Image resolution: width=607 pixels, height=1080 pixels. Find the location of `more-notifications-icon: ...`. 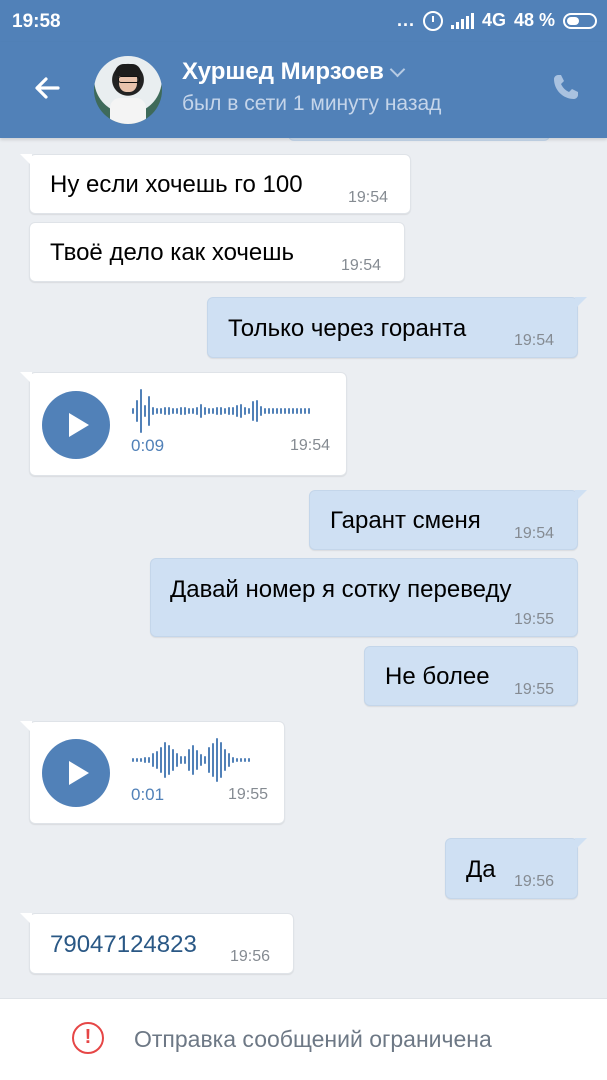

more-notifications-icon: ... is located at coordinates (405, 20).